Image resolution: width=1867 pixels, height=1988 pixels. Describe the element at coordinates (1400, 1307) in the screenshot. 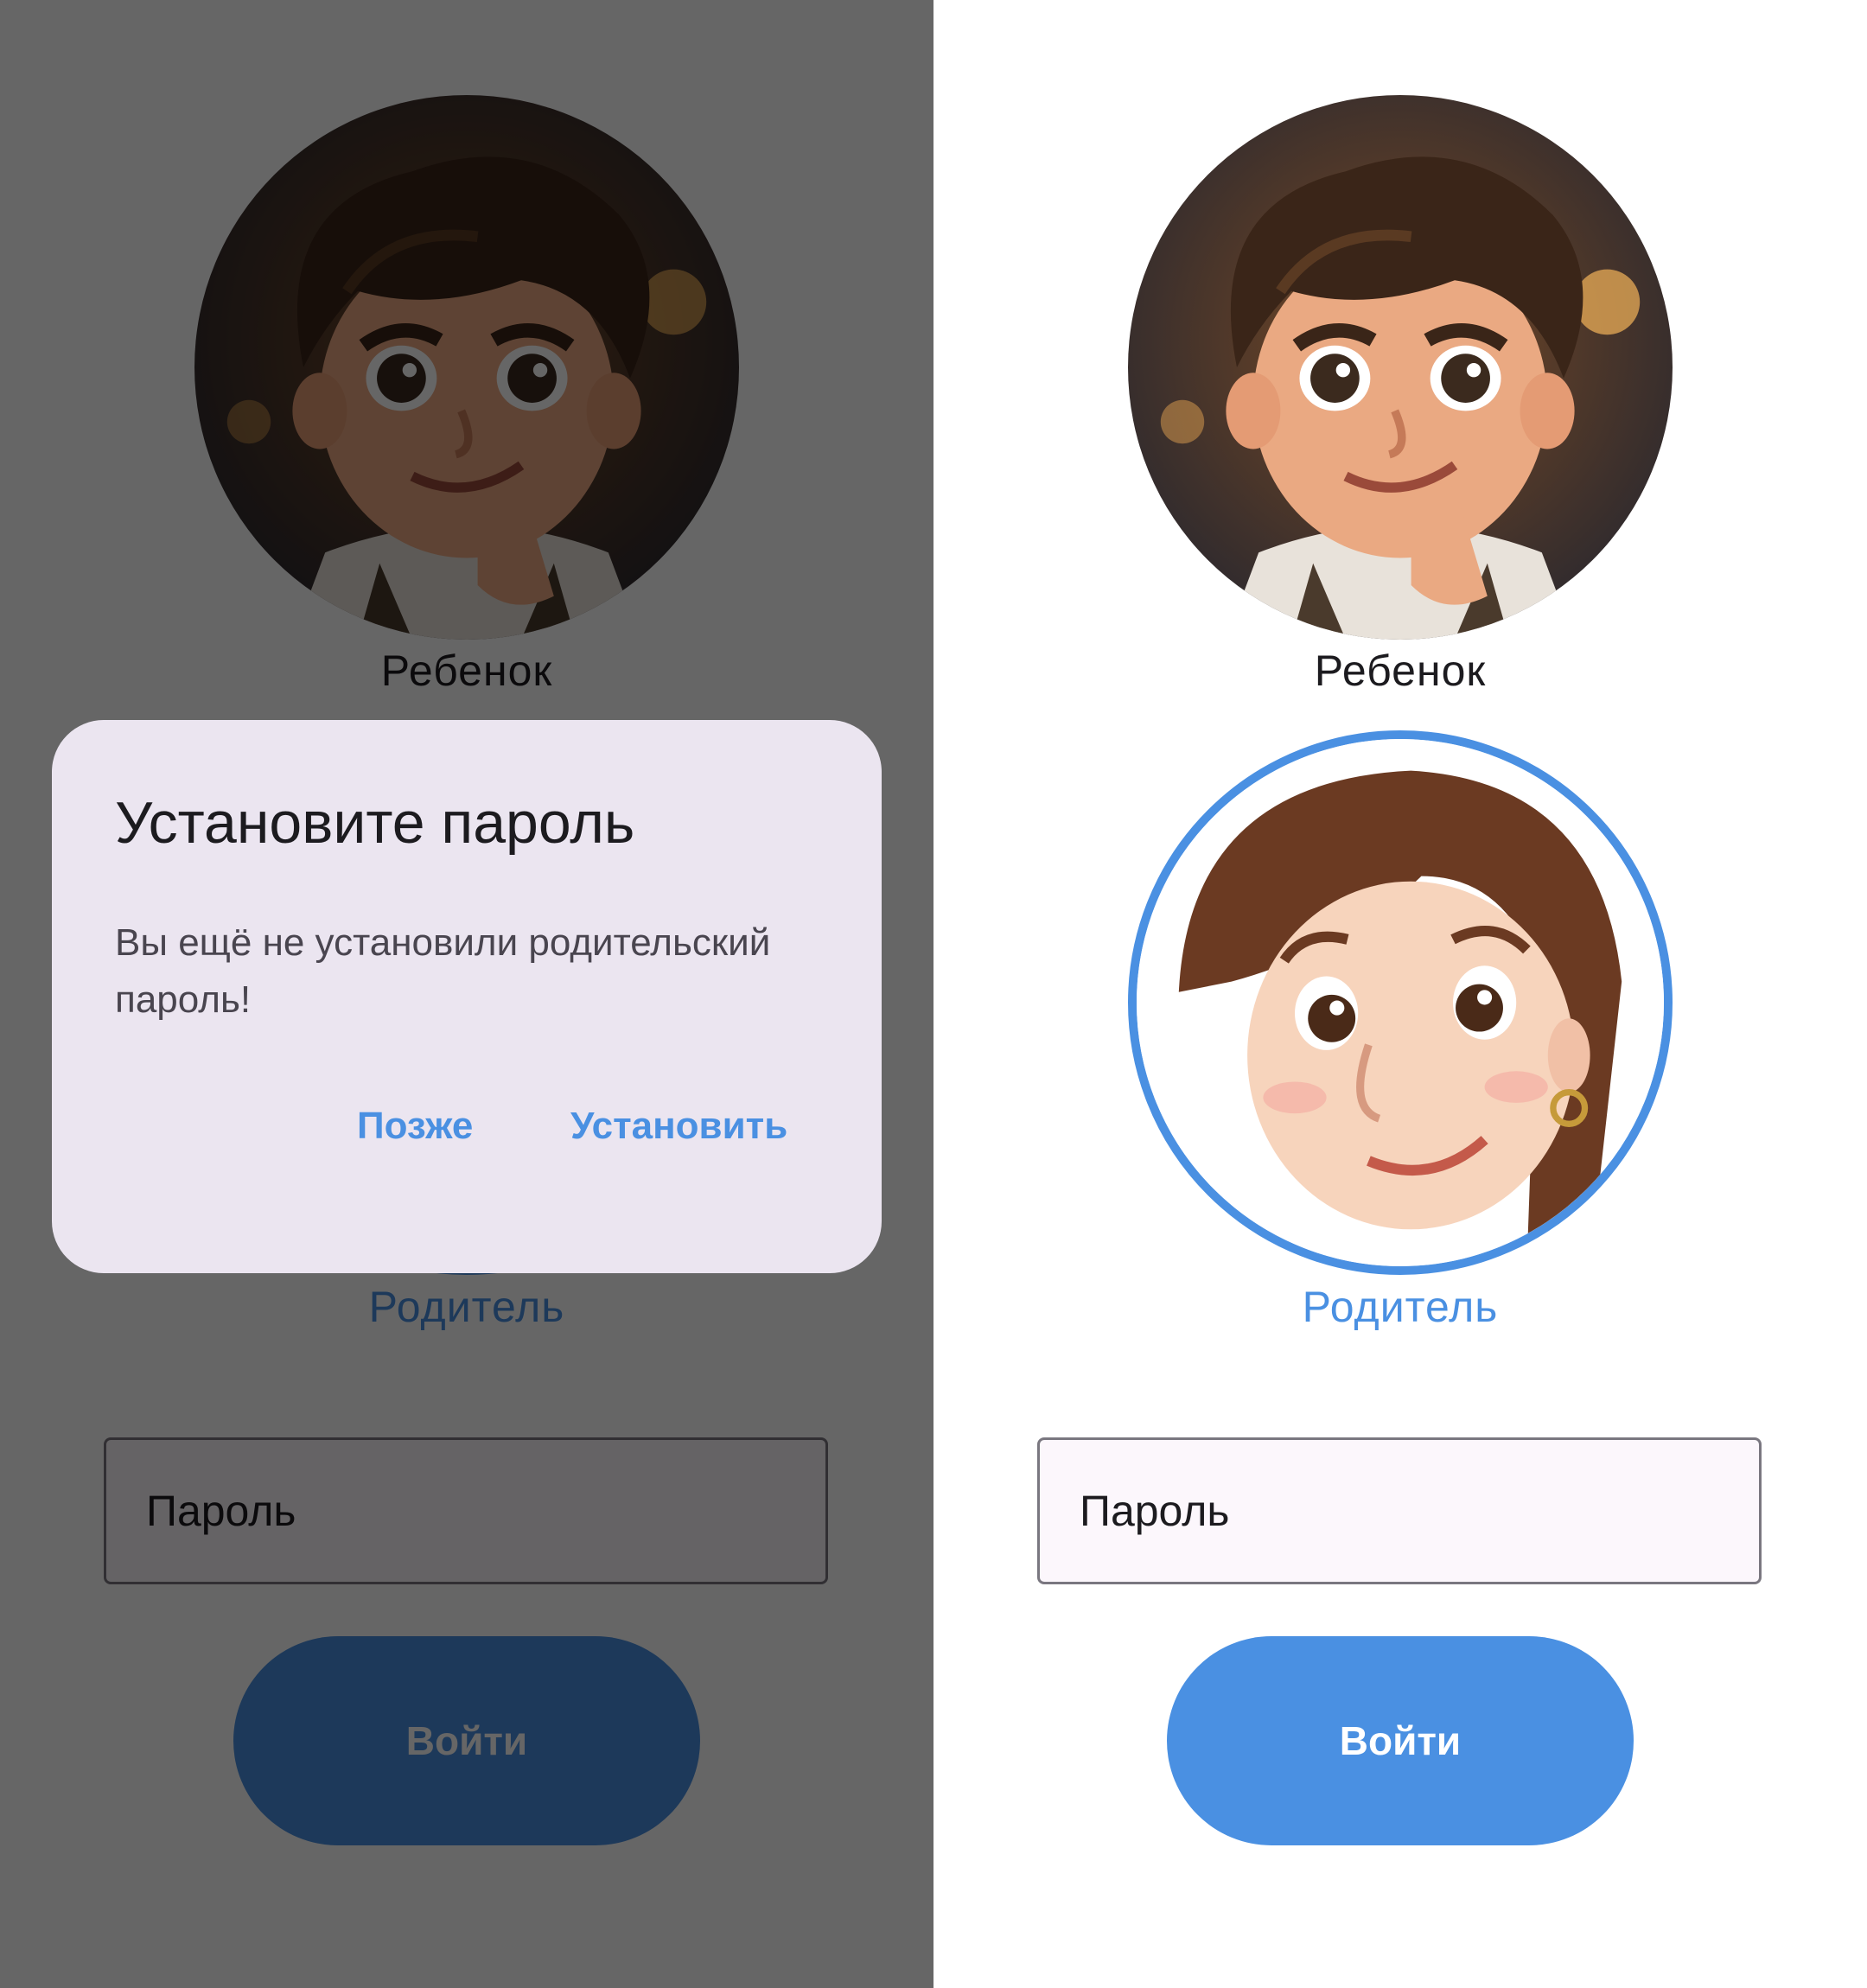

I see `parent-name: Родитель` at that location.